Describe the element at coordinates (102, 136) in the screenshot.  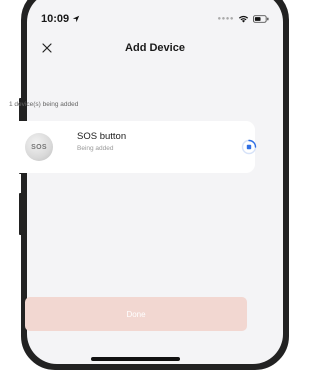
I see `device-name: SOS button` at that location.